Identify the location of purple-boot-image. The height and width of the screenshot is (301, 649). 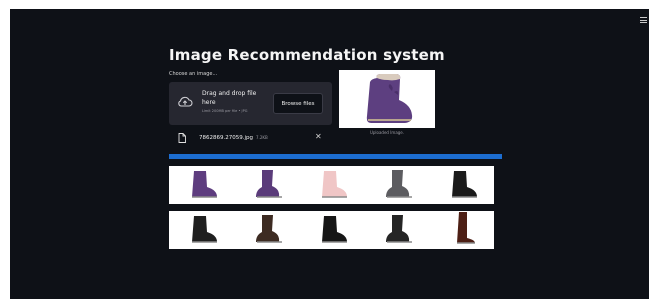
(204, 184).